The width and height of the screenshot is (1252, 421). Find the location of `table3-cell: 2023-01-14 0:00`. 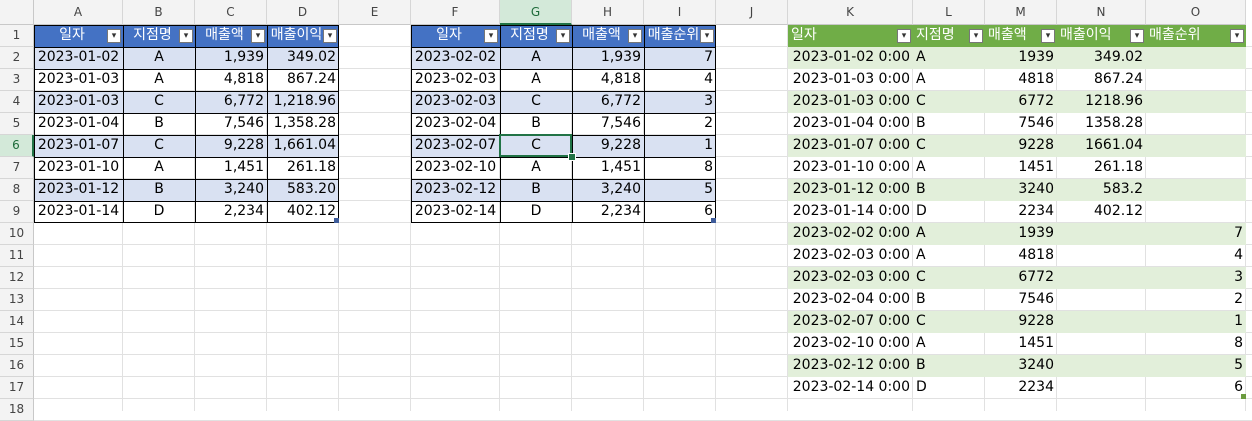

table3-cell: 2023-01-14 0:00 is located at coordinates (850, 212).